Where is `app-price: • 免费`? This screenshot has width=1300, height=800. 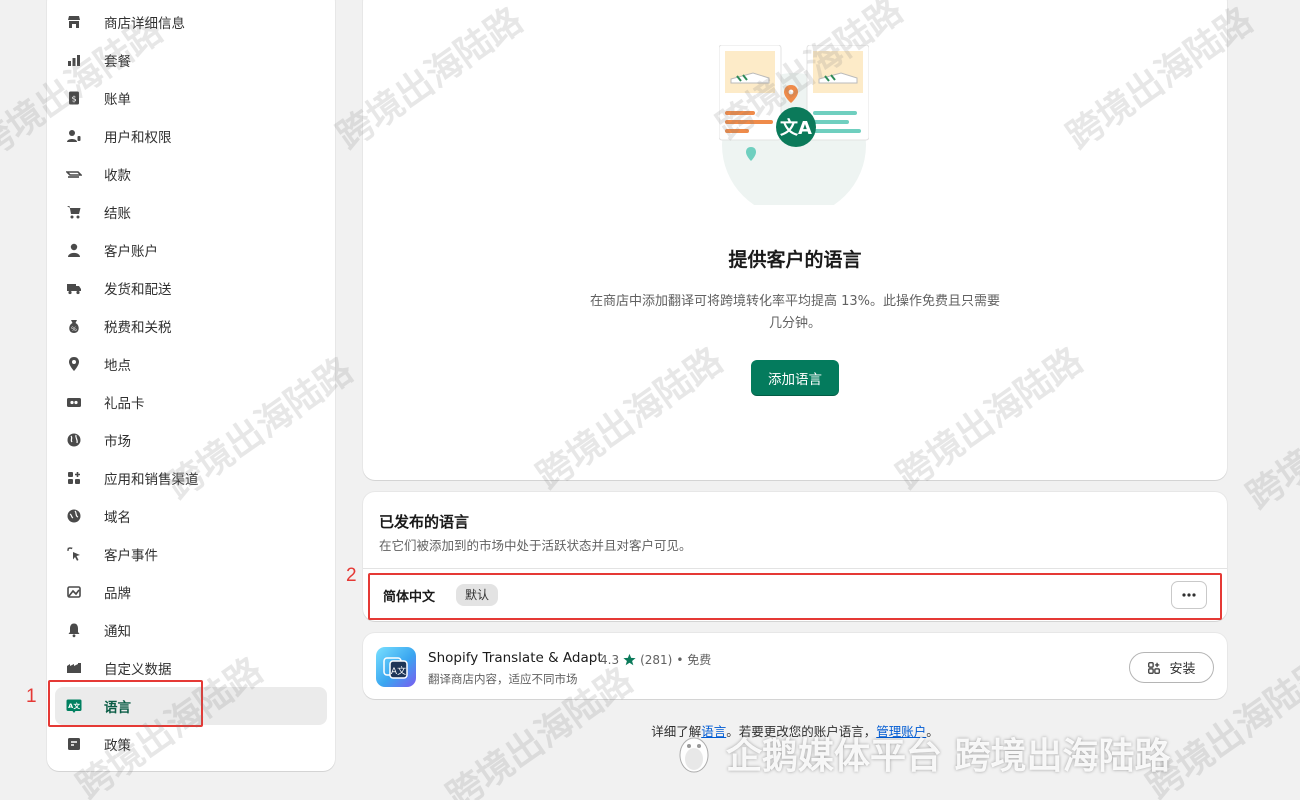 app-price: • 免费 is located at coordinates (694, 660).